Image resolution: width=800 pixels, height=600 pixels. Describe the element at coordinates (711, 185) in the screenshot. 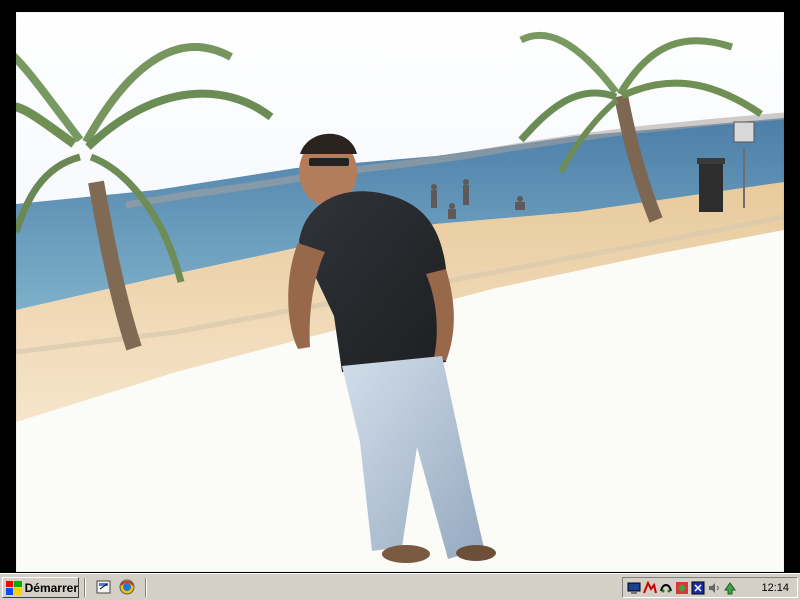

I see `trash-bin` at that location.